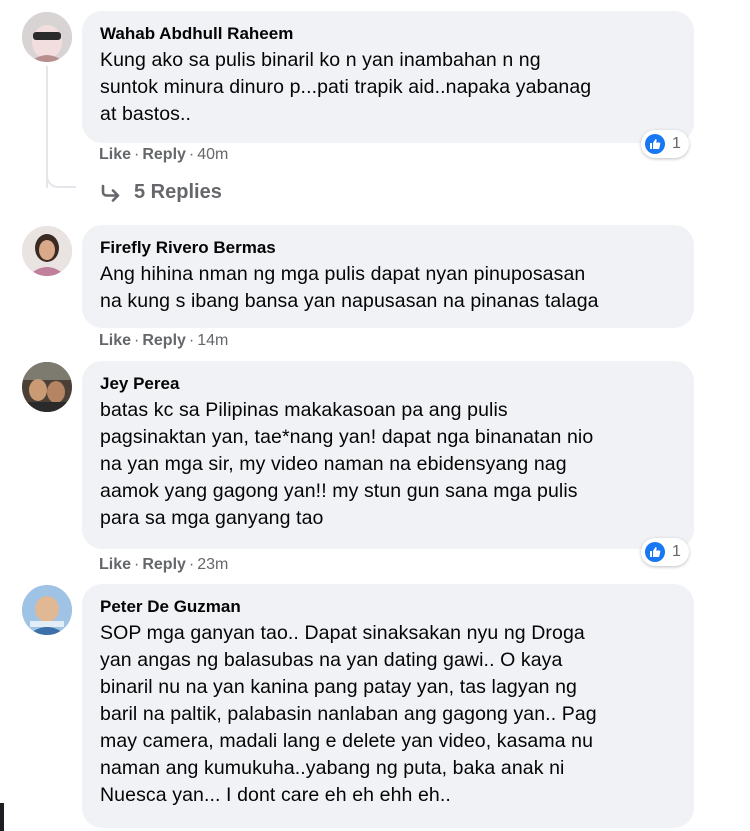 This screenshot has height=831, width=750. Describe the element at coordinates (111, 193) in the screenshot. I see `reply-arrow-icon` at that location.